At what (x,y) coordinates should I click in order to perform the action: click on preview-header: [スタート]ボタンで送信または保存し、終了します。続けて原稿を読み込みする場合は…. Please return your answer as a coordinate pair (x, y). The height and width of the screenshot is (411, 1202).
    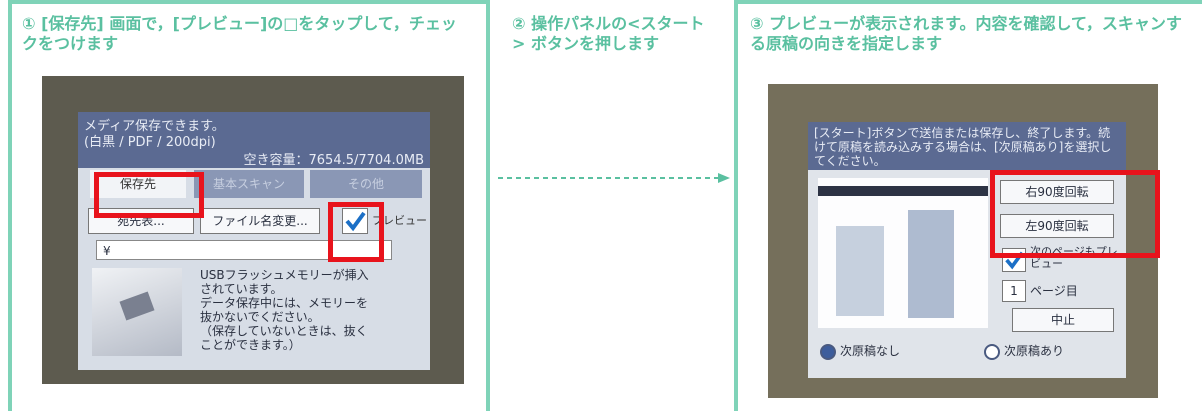
    Looking at the image, I should click on (967, 146).